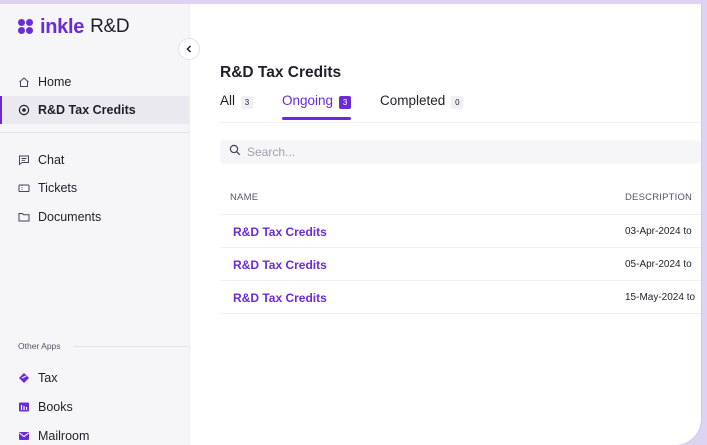 The width and height of the screenshot is (707, 445). Describe the element at coordinates (457, 102) in the screenshot. I see `tab-count-badge: 0` at that location.